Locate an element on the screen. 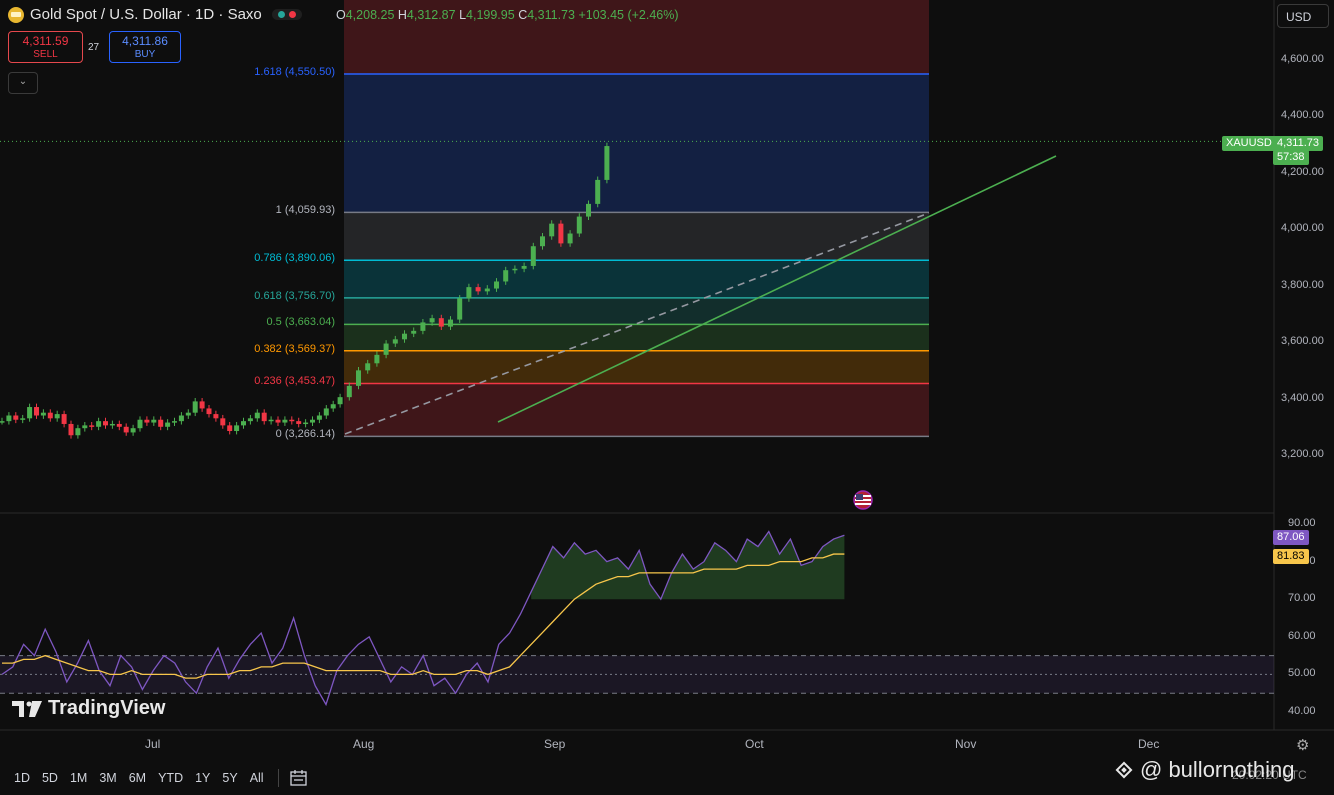 The height and width of the screenshot is (795, 1334). range-ytd: YTD is located at coordinates (170, 778).